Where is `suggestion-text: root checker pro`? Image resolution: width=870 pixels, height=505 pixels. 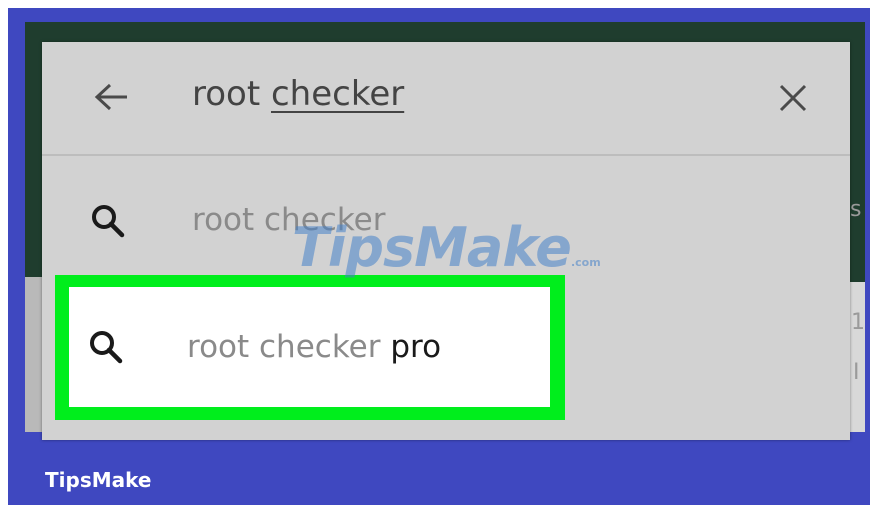
suggestion-text: root checker pro is located at coordinates (314, 347).